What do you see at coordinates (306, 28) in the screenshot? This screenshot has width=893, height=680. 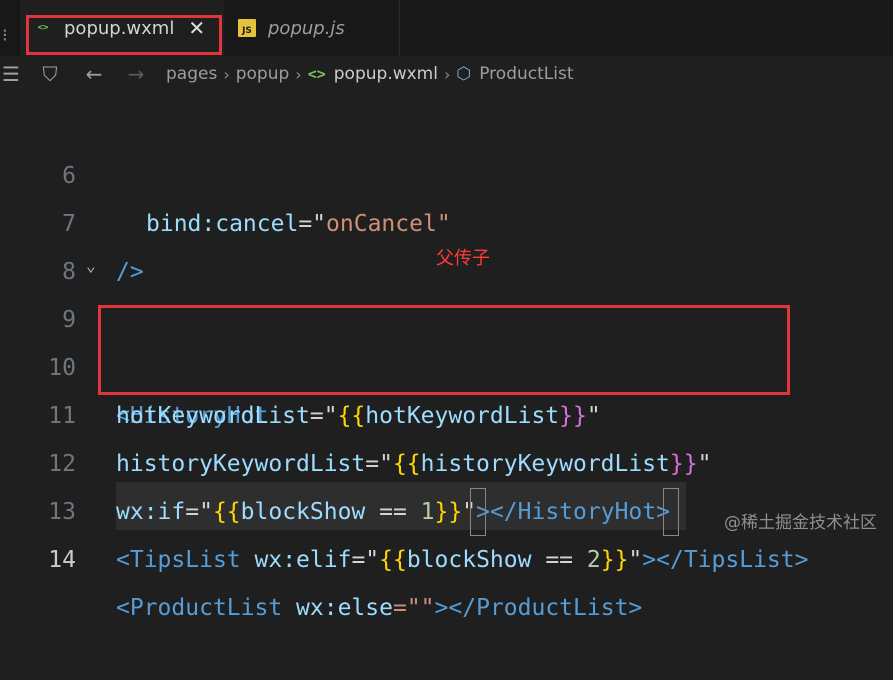 I see `tab-label: popup.js` at bounding box center [306, 28].